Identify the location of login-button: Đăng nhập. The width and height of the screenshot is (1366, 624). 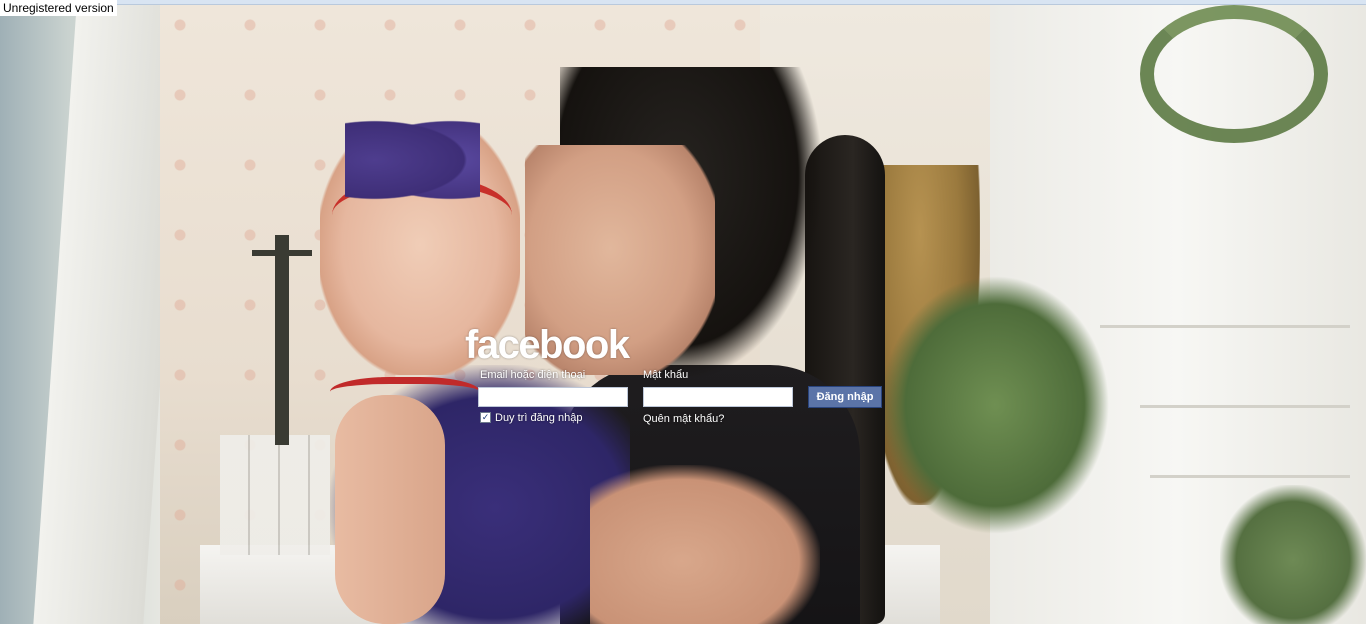
(845, 397).